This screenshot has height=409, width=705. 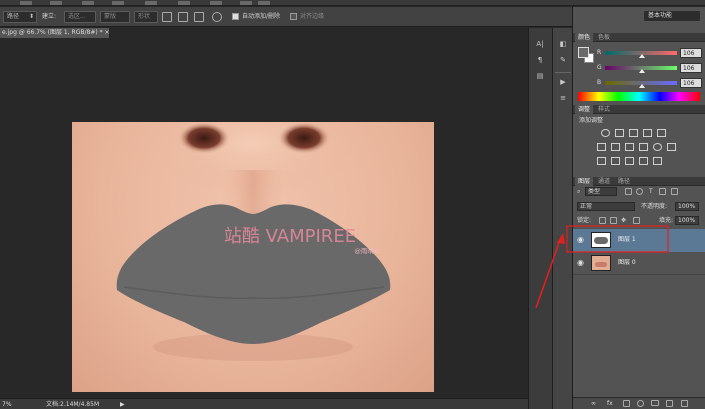 I want to click on annotation-arrow-line, so click(x=548, y=274).